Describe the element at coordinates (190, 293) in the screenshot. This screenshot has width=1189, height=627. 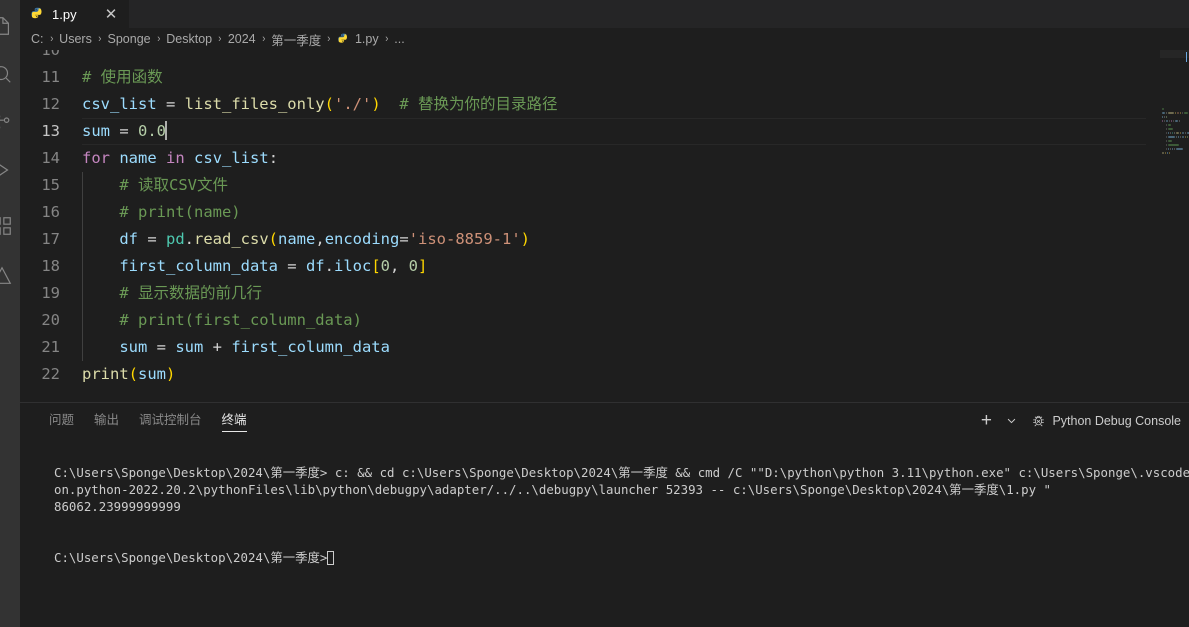
I see `code-token: # 显示数据的前几行` at that location.